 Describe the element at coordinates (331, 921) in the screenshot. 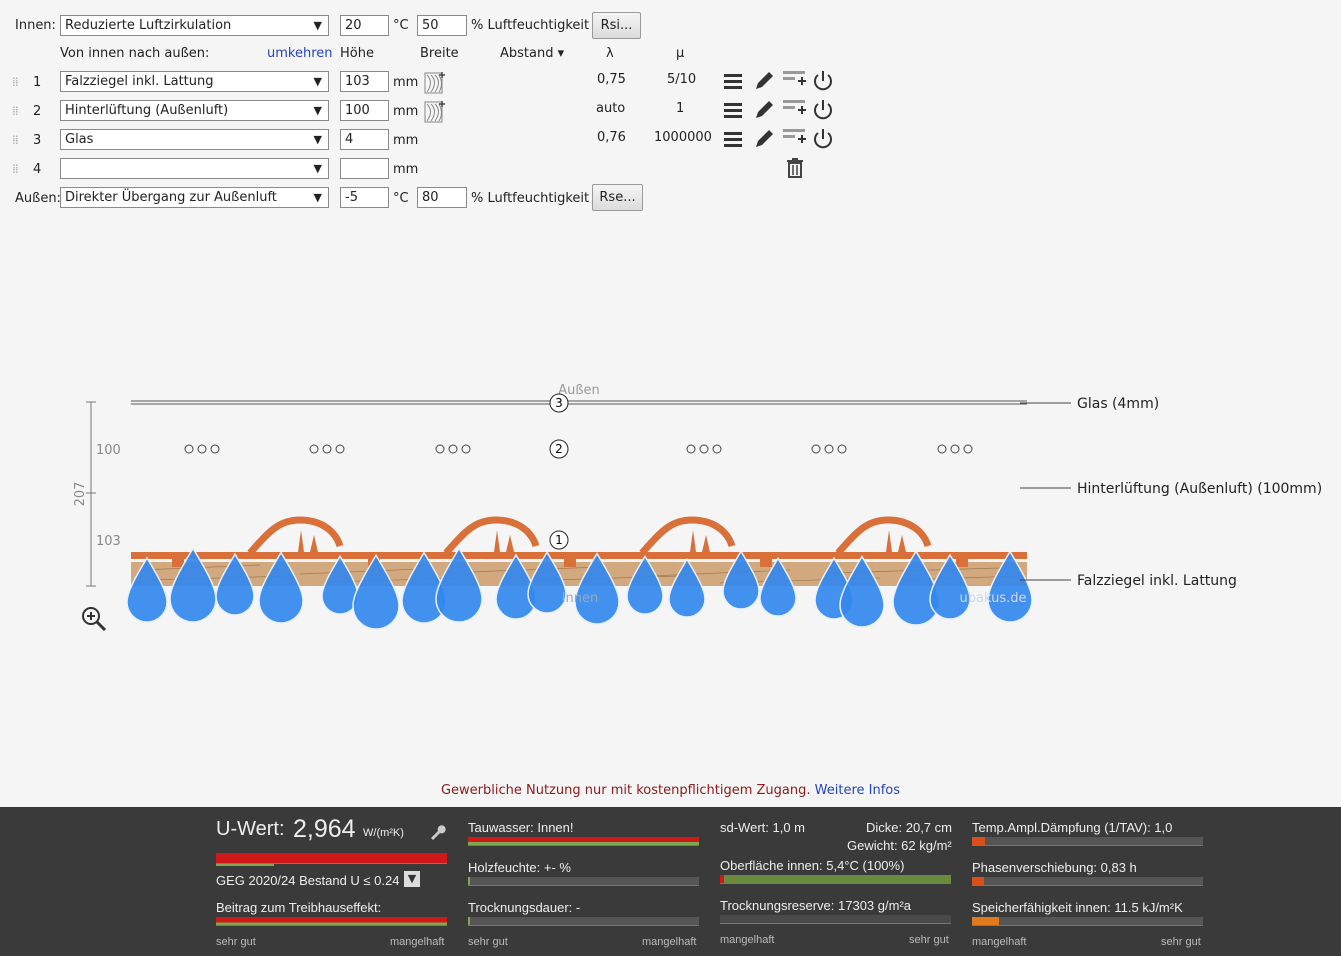

I see `greenhouse-bar` at that location.